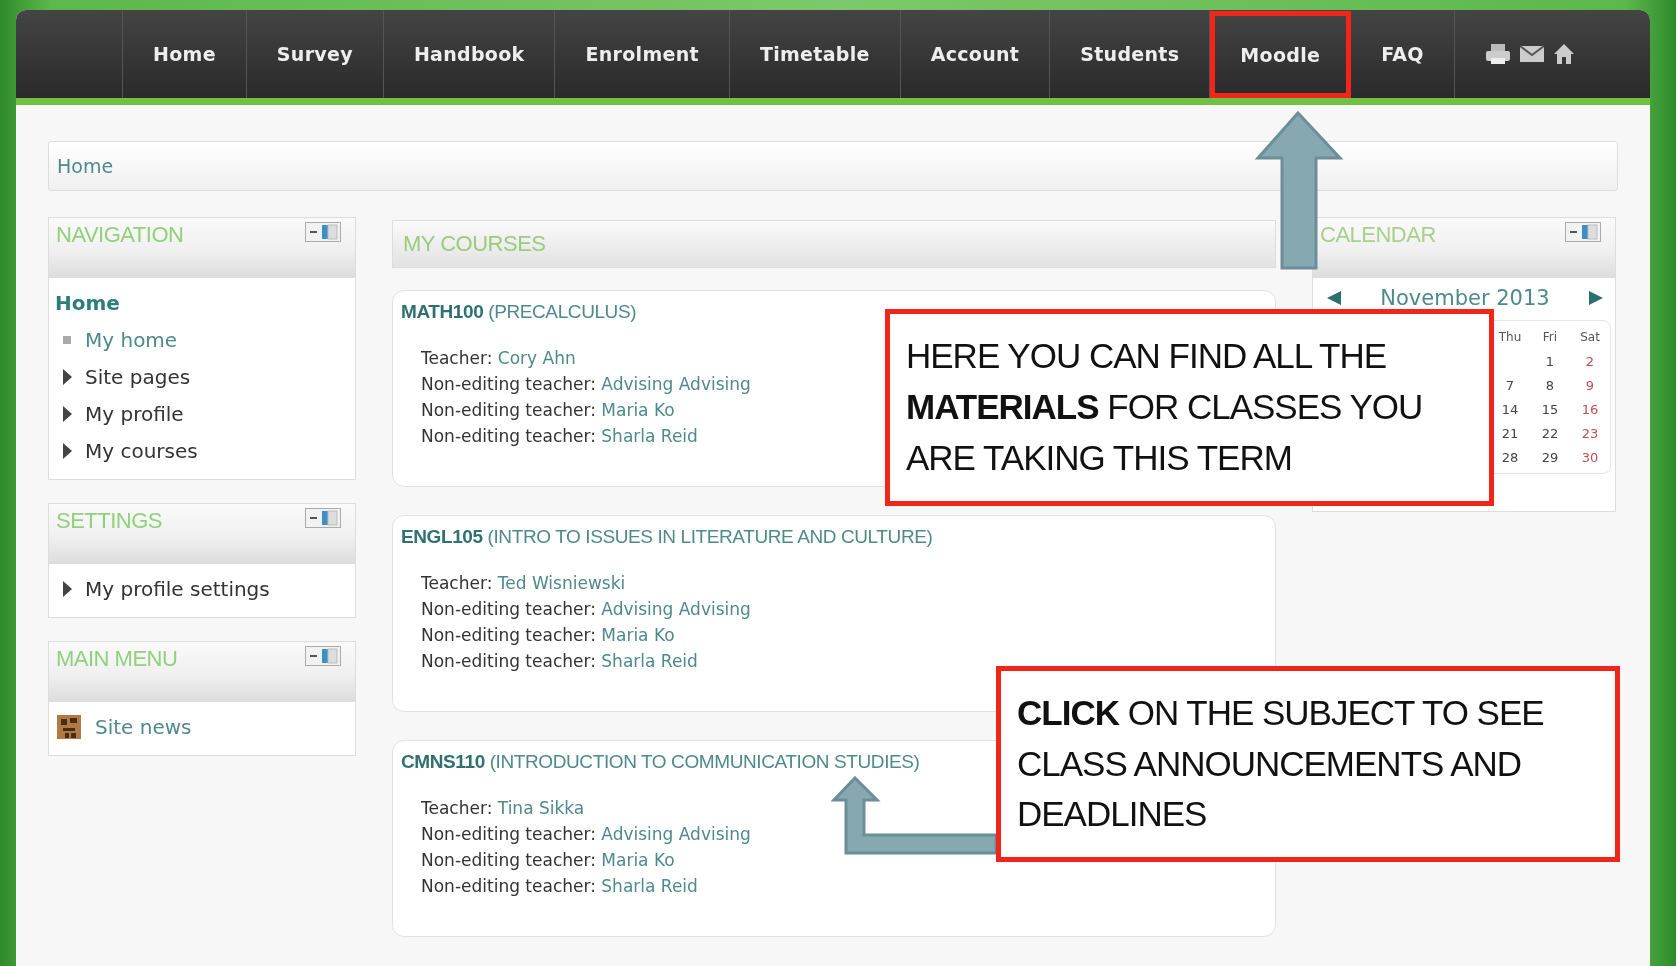  I want to click on breadcrumb-link: Home, so click(85, 166).